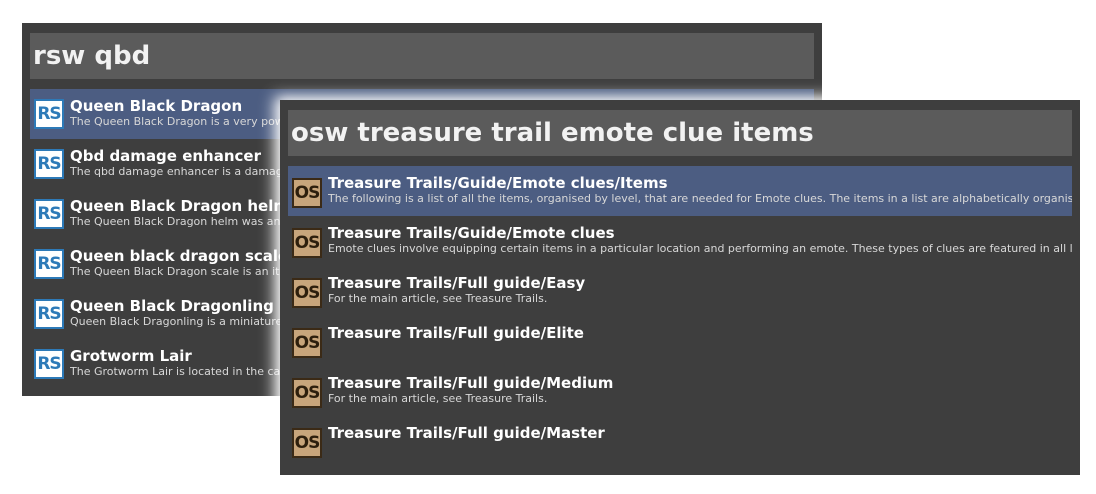 This screenshot has height=494, width=1096. I want to click on result-title: Treasure Trails/Full guide/Master, so click(466, 433).